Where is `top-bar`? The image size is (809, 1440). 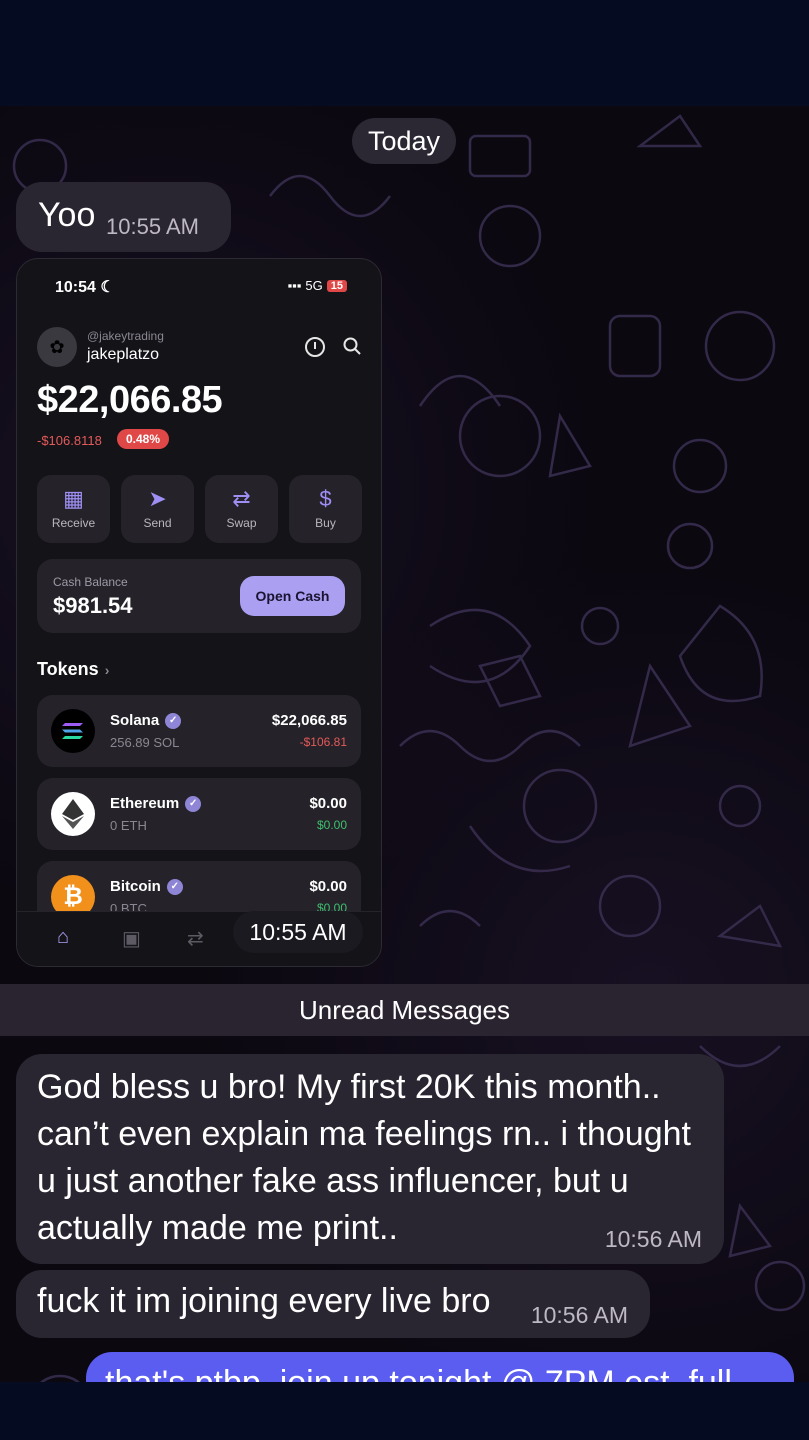
top-bar is located at coordinates (404, 53).